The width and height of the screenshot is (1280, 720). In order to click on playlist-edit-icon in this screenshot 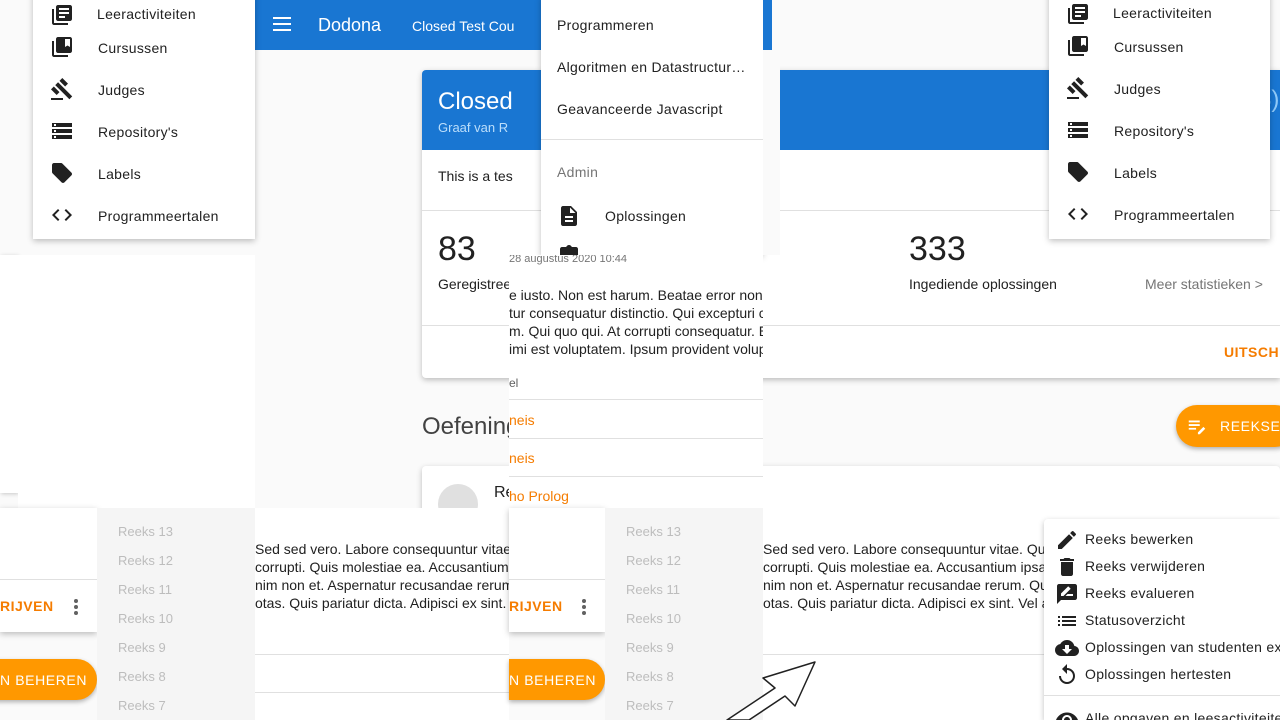, I will do `click(1197, 426)`.